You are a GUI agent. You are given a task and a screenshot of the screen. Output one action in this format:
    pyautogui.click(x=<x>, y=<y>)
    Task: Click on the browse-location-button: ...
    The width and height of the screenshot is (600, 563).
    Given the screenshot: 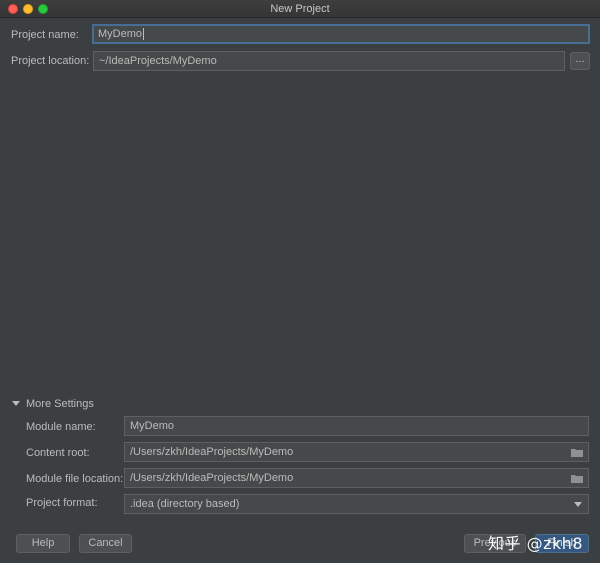 What is the action you would take?
    pyautogui.click(x=580, y=61)
    